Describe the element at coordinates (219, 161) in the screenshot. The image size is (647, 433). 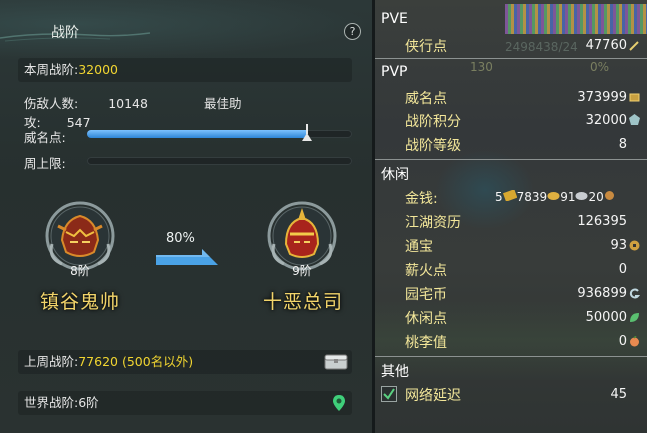
I see `weekly-cap-progress-bar` at that location.